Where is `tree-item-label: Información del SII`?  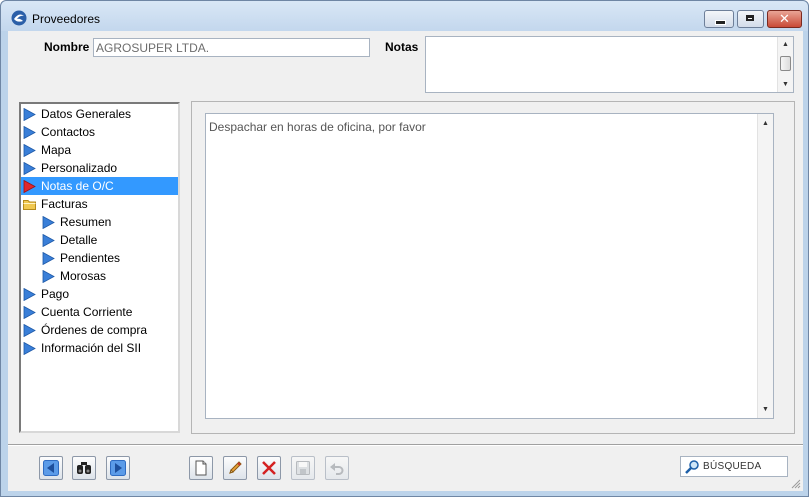
tree-item-label: Información del SII is located at coordinates (91, 348).